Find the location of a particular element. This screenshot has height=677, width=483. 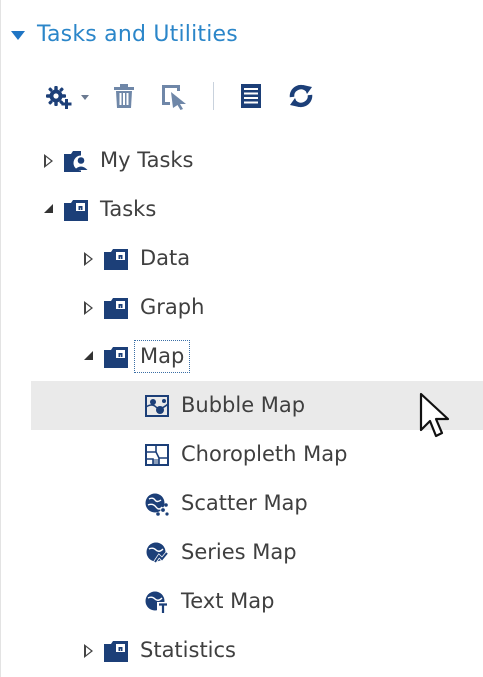

refresh-icon is located at coordinates (301, 96).